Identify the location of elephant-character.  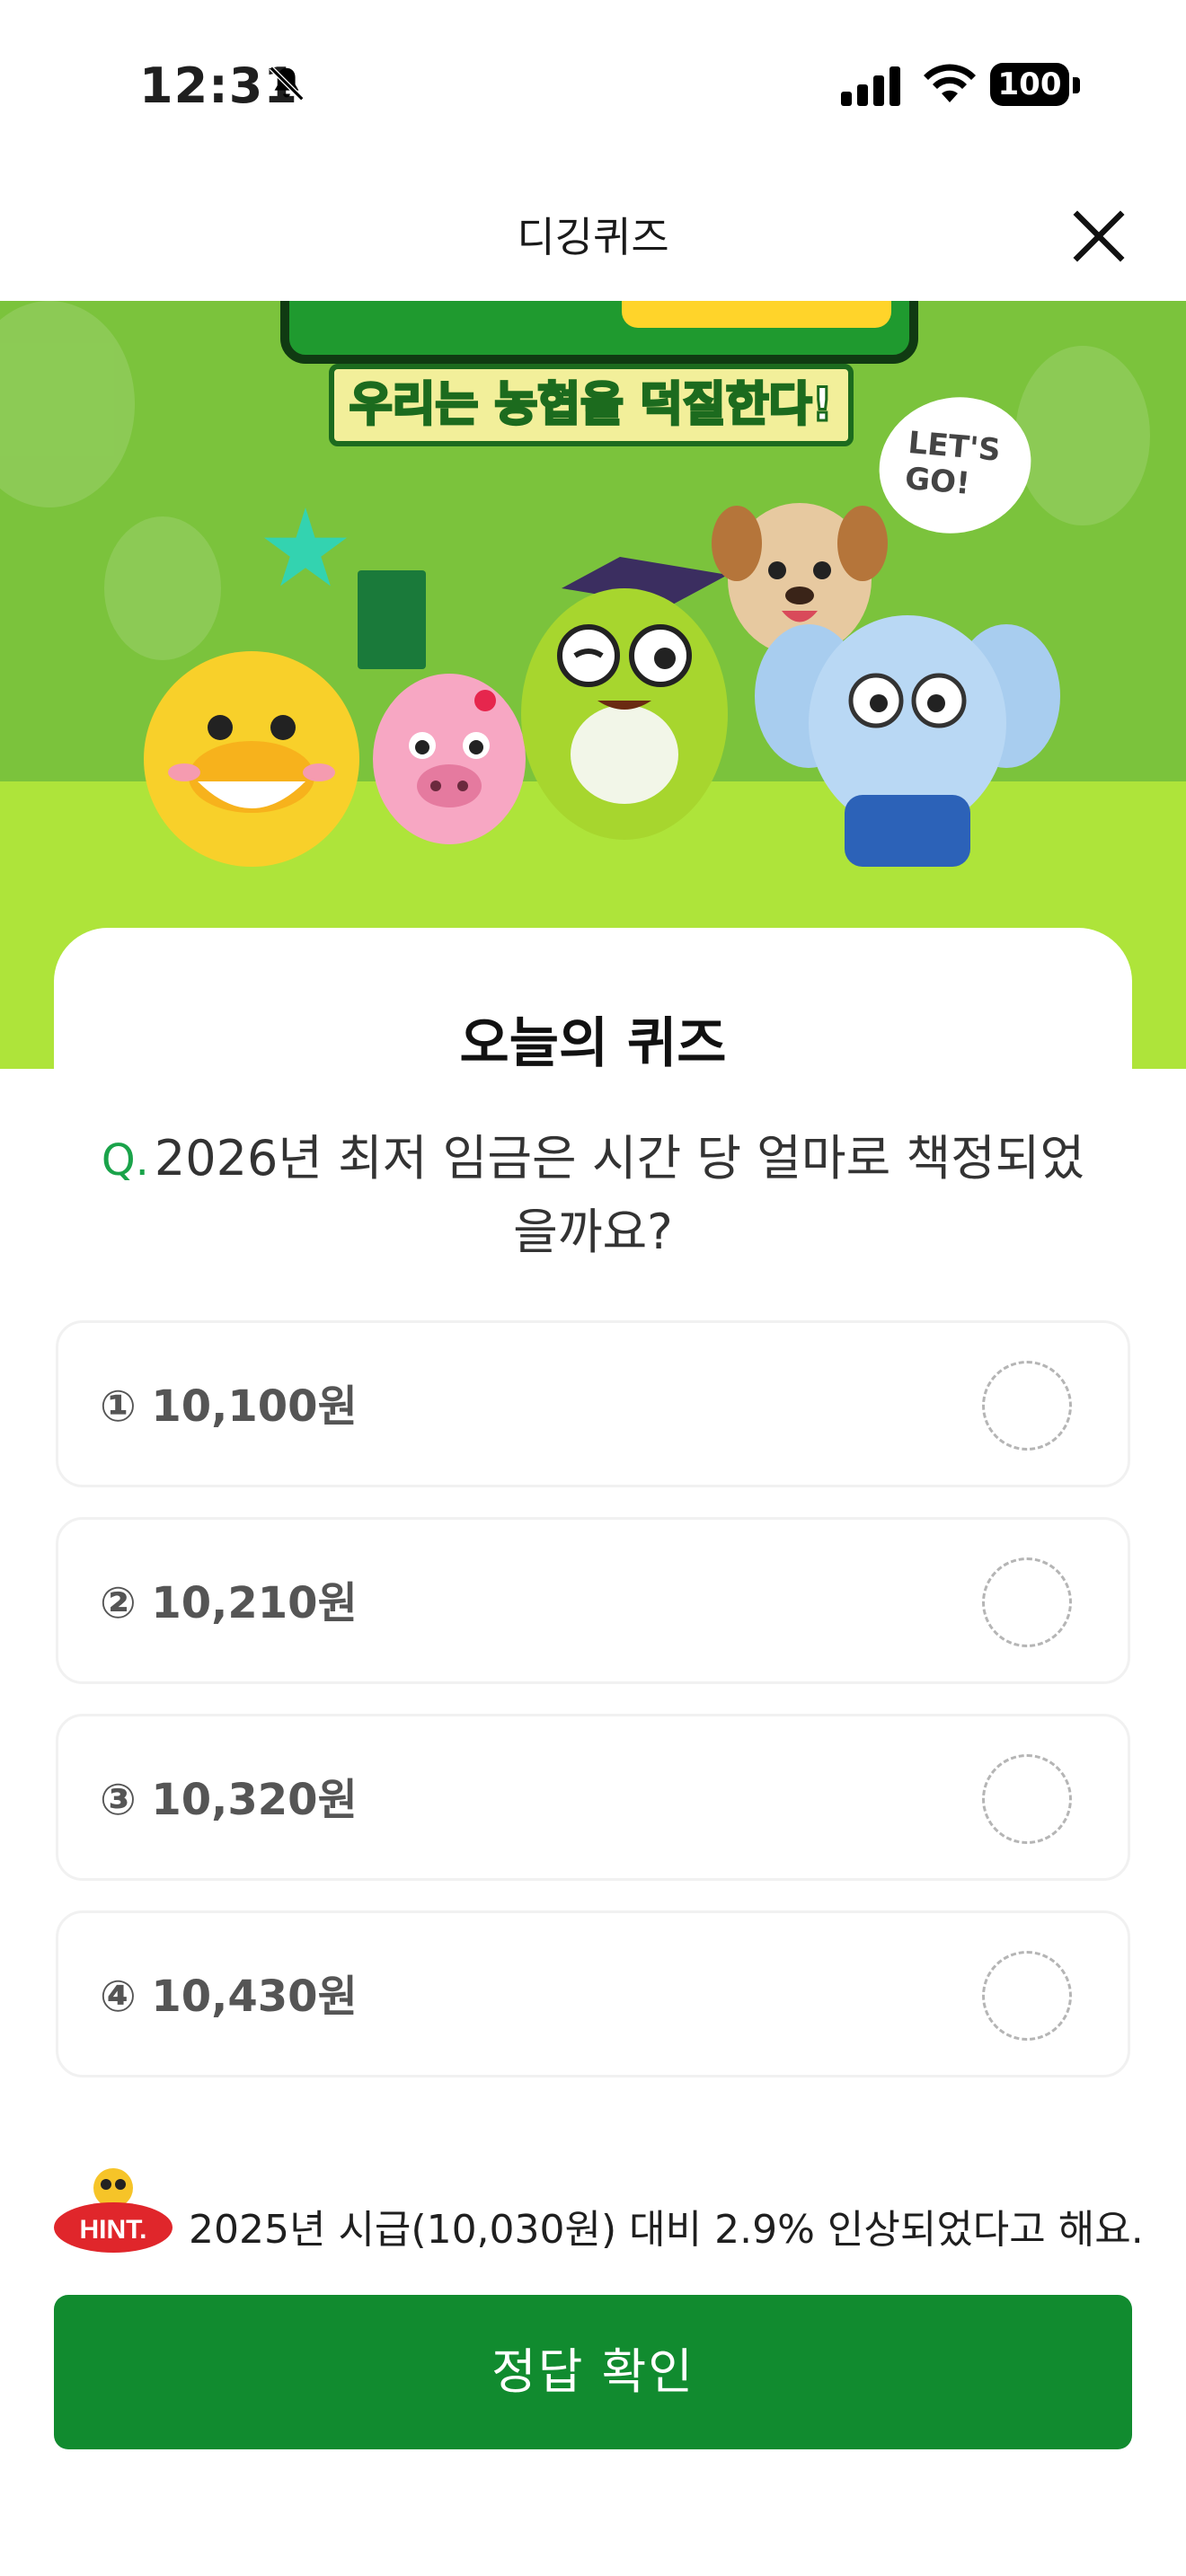
(907, 741).